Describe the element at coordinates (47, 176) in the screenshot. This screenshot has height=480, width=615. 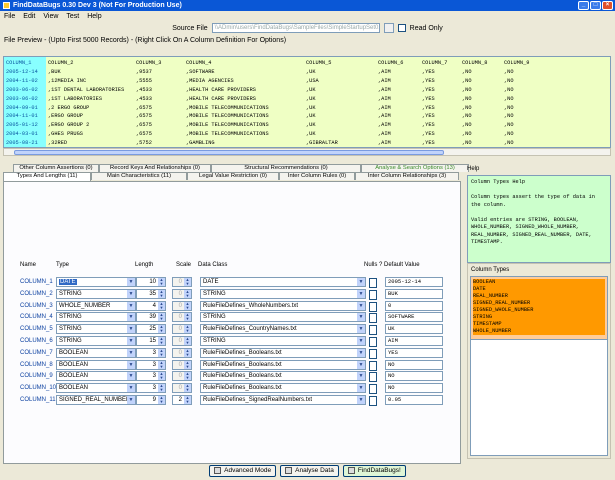
I see `tab-types-and-lengths: Types And Lengths (11)` at that location.